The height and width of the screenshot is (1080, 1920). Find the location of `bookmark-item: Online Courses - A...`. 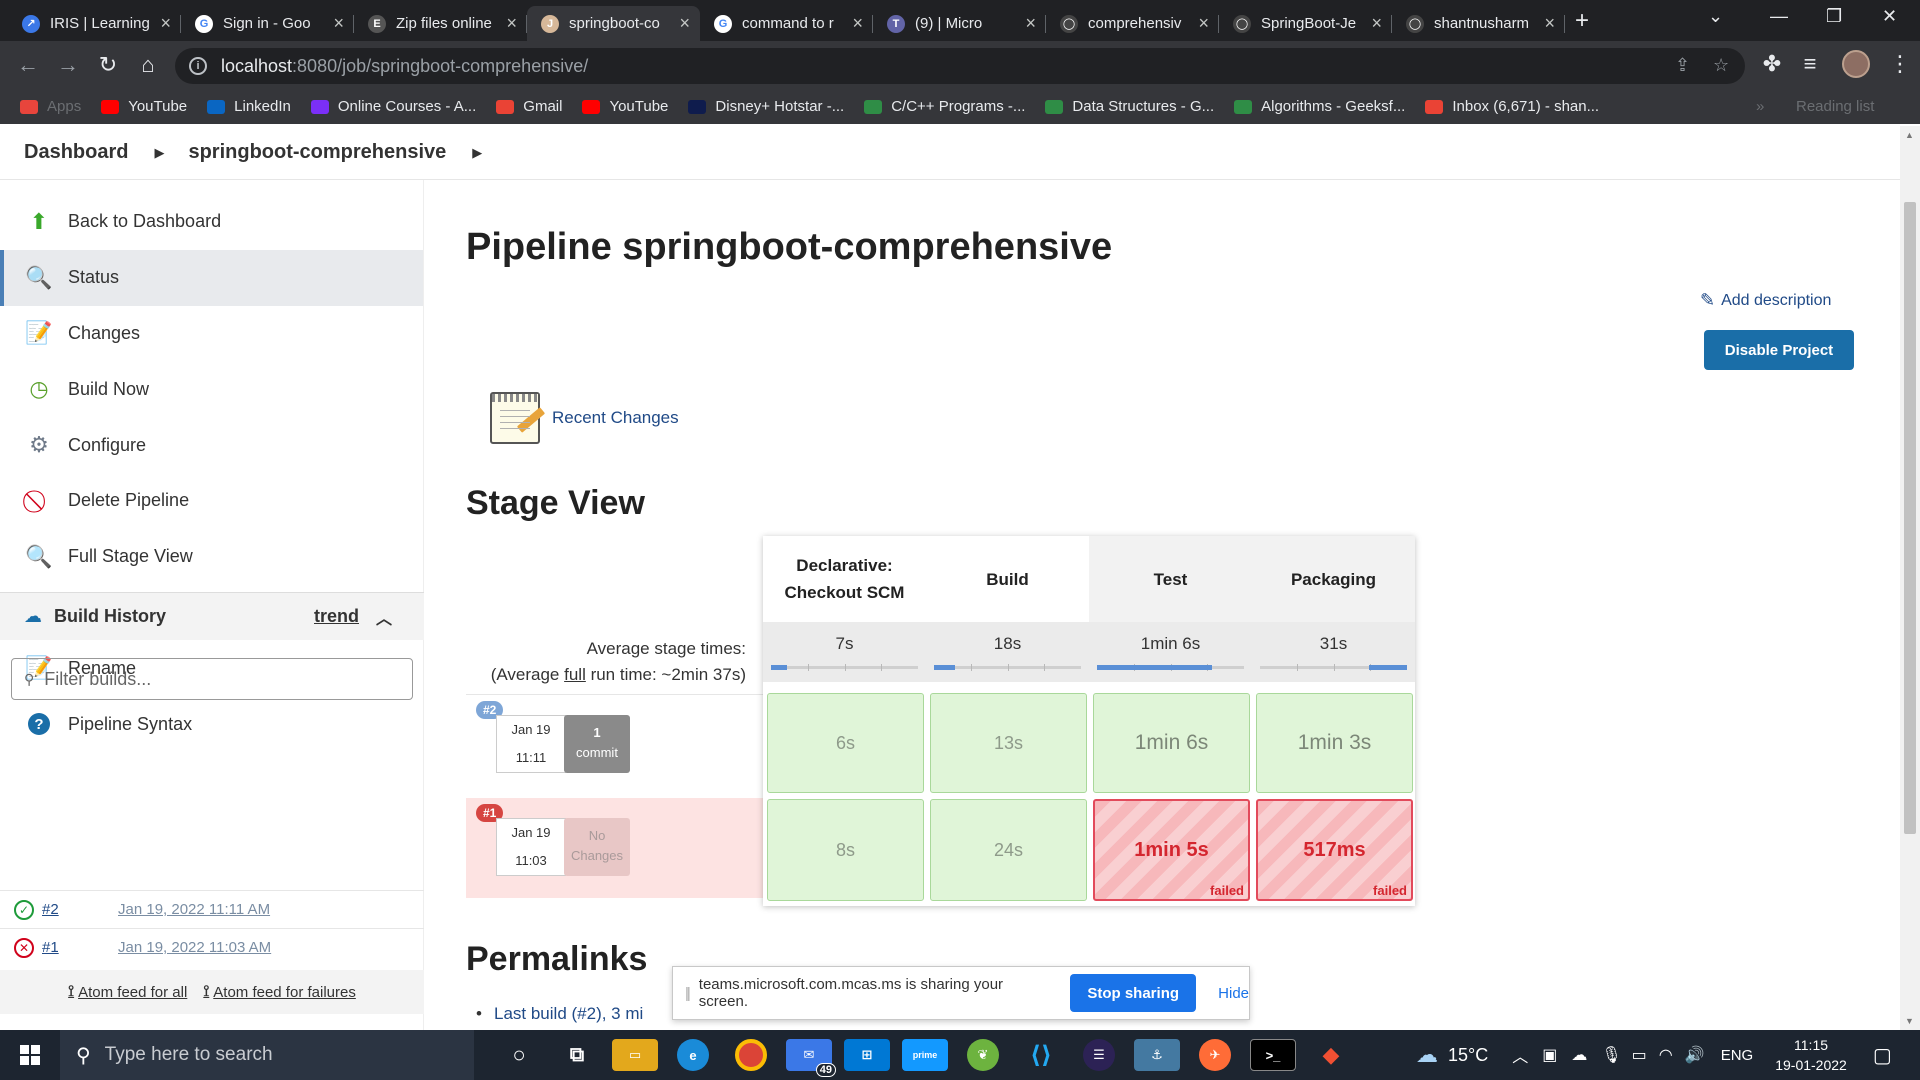

bookmark-item: Online Courses - A... is located at coordinates (393, 106).